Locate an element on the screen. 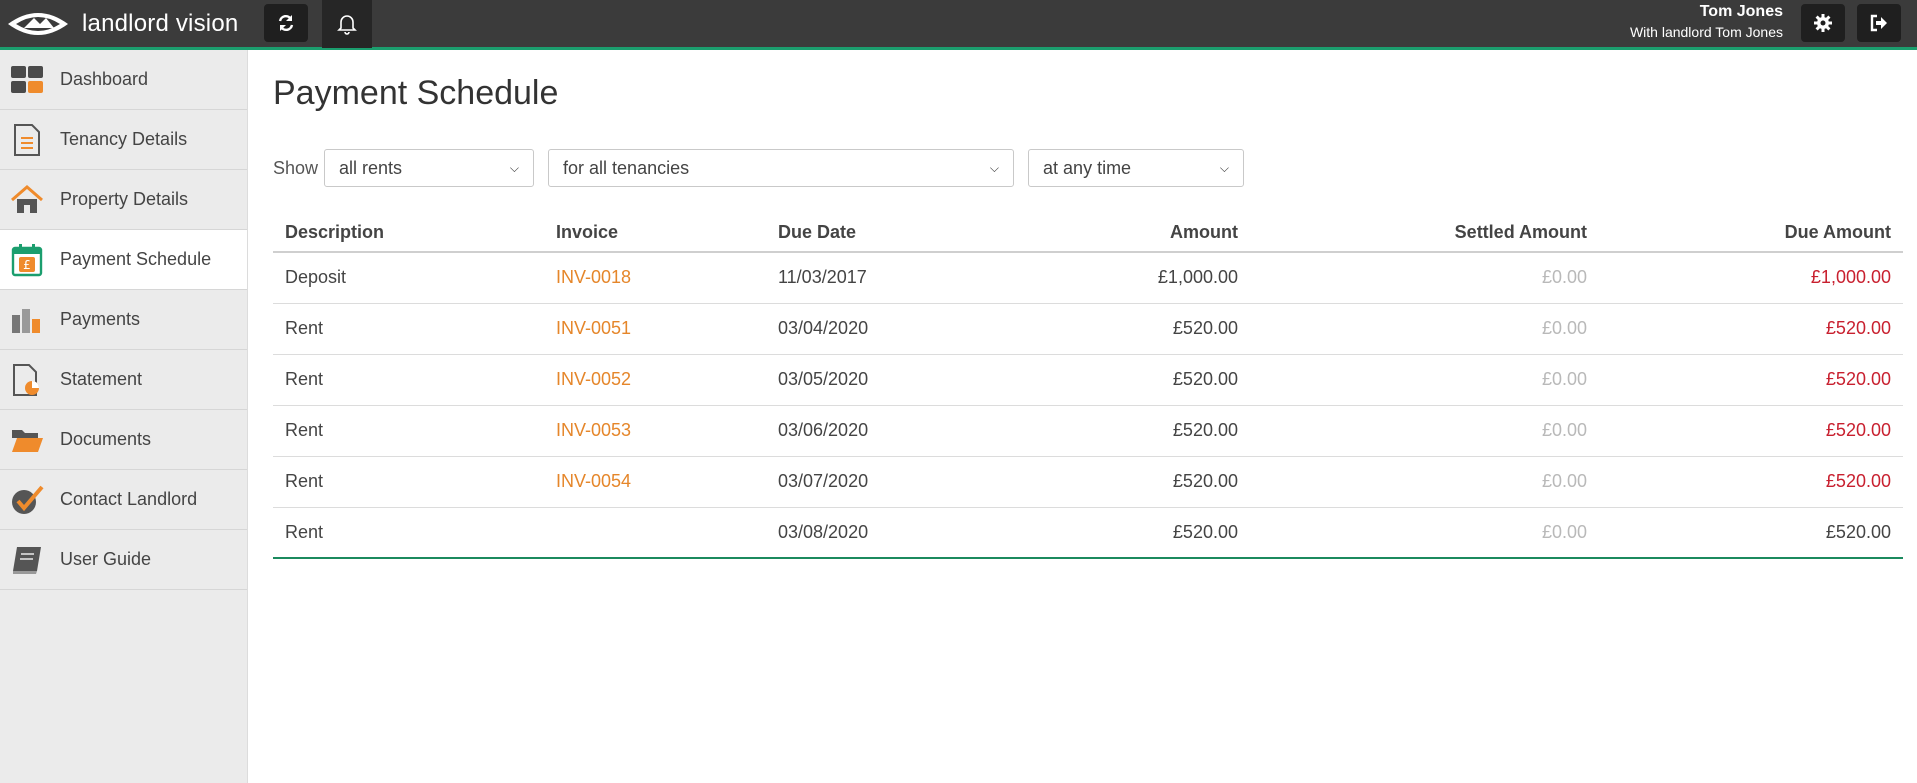 Image resolution: width=1917 pixels, height=783 pixels. due-date-cell: 11/03/2017 is located at coordinates (881, 278).